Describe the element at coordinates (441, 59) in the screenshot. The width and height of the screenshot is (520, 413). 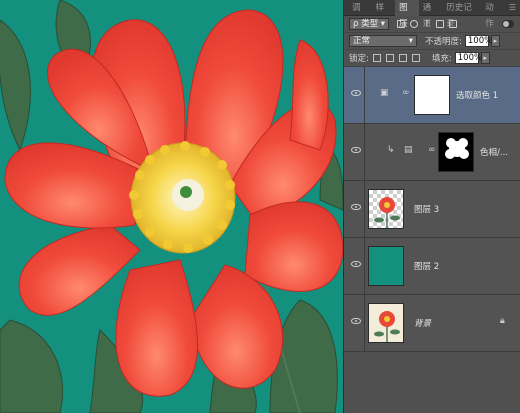
I see `fill-label: 填充:` at that location.